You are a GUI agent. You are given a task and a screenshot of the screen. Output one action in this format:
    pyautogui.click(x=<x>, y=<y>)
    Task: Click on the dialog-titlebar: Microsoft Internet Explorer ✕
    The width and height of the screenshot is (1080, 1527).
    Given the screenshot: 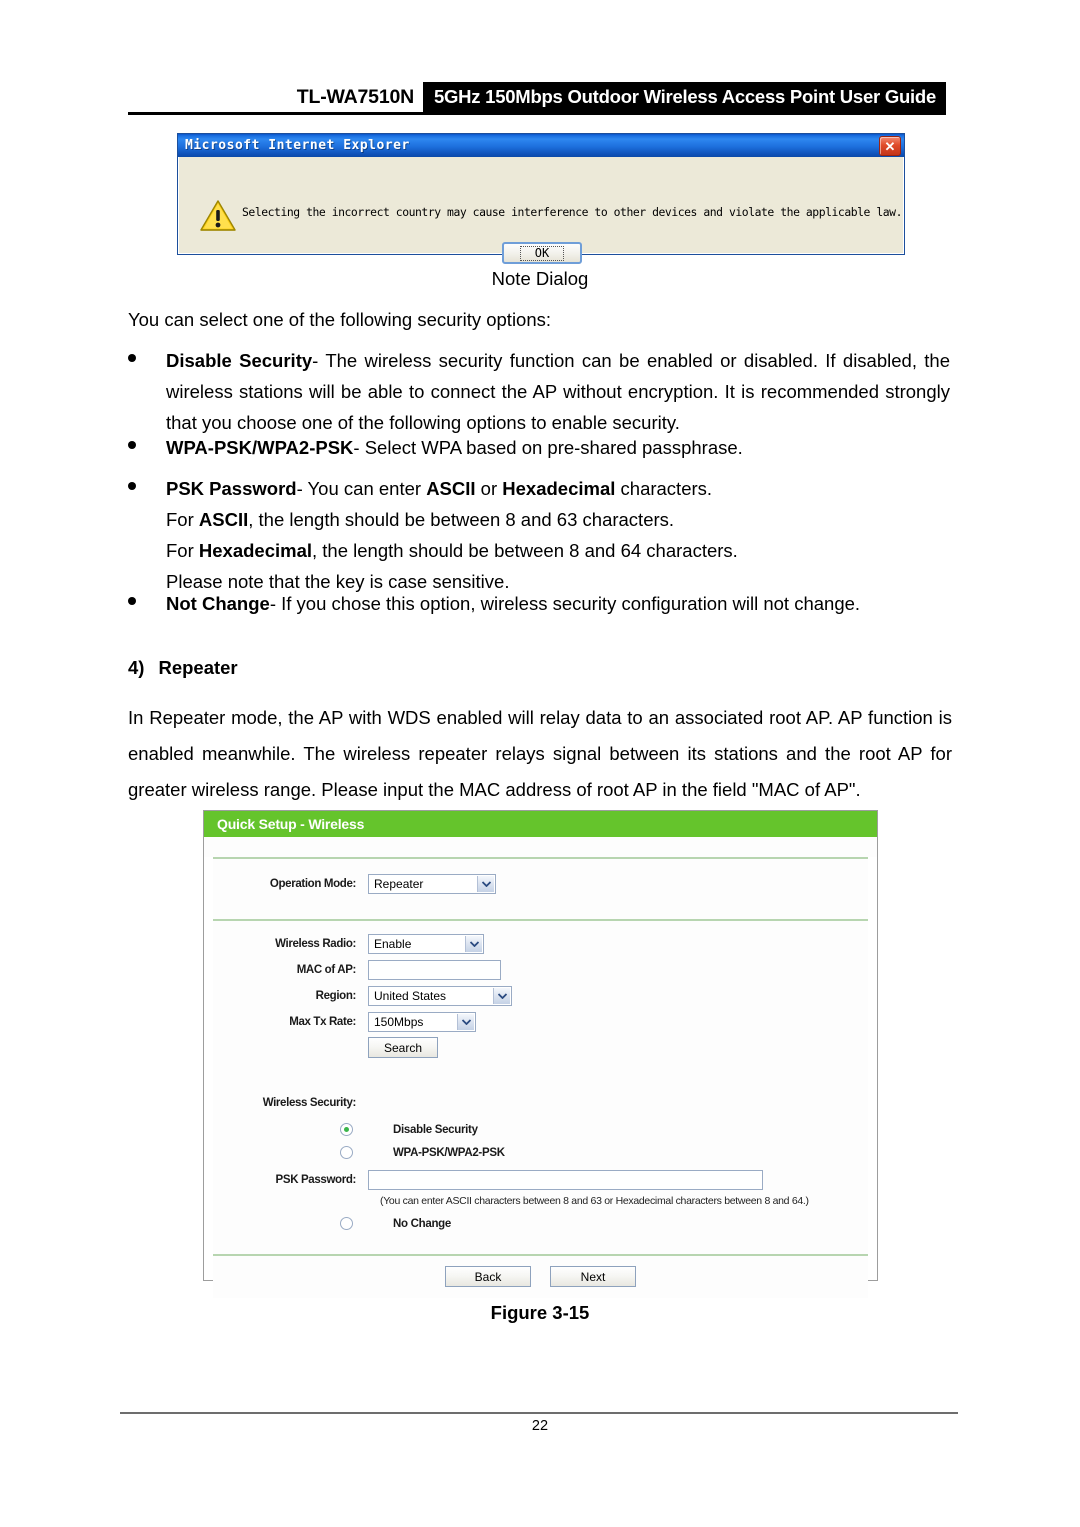 What is the action you would take?
    pyautogui.click(x=541, y=145)
    